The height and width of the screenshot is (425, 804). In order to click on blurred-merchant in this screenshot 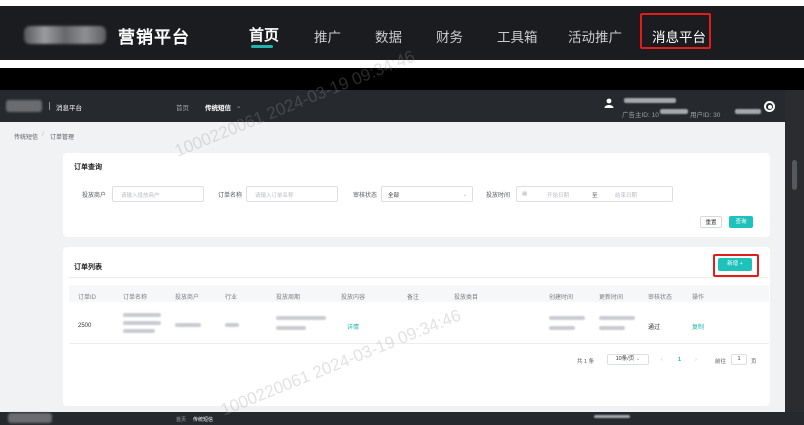, I will do `click(188, 325)`.